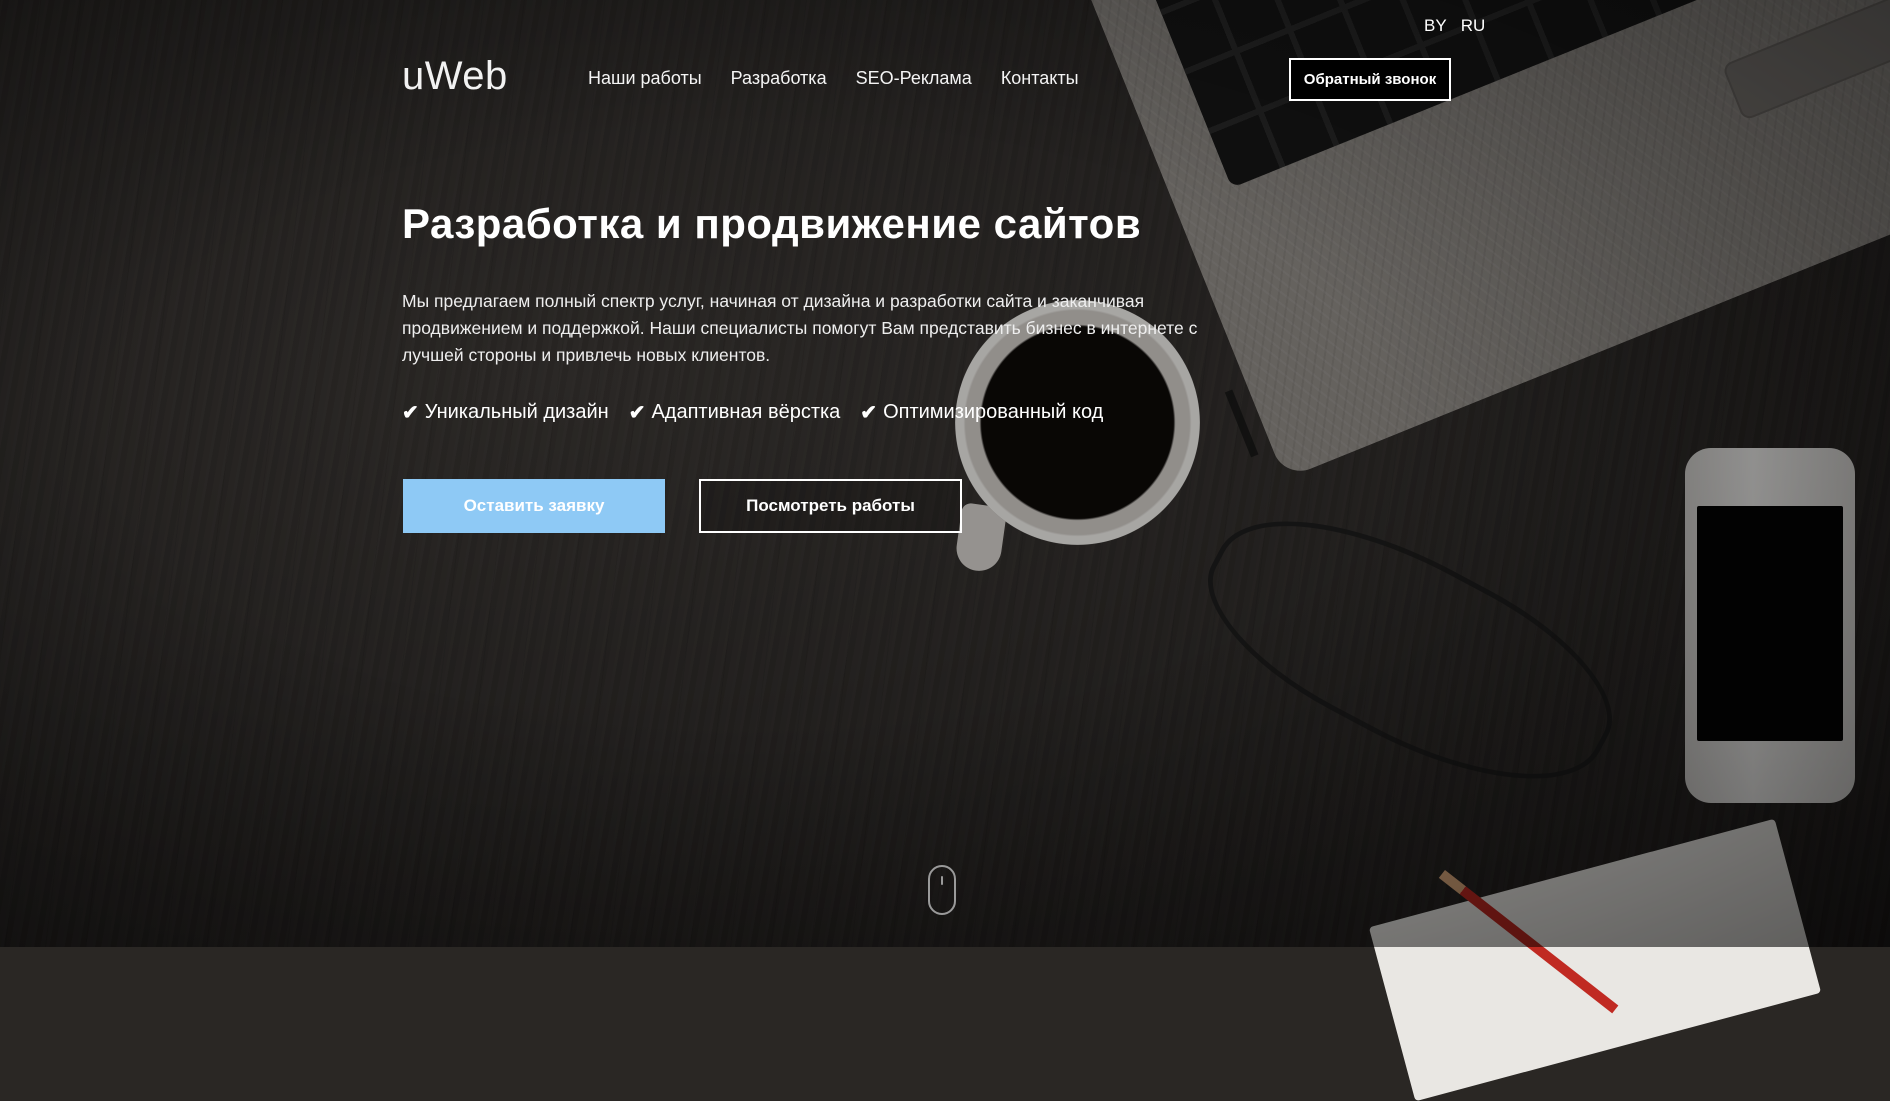 This screenshot has width=1890, height=1101. What do you see at coordinates (914, 78) in the screenshot?
I see `nav-item-seo: SEO-Реклама` at bounding box center [914, 78].